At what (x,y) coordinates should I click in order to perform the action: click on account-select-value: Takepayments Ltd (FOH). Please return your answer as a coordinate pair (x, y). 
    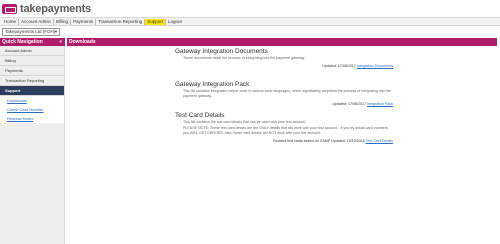
    Looking at the image, I should click on (30, 31).